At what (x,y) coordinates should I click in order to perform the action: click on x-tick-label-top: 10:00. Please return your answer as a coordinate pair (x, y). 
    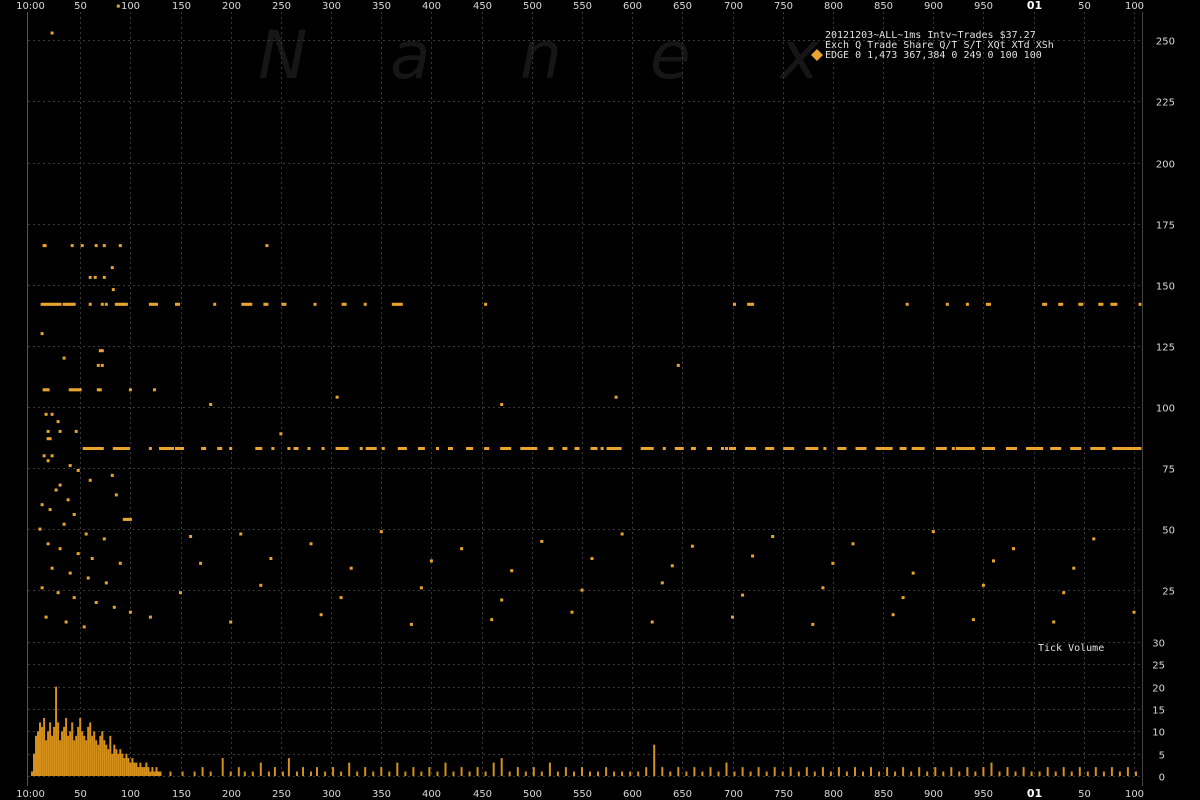
    Looking at the image, I should click on (30, 6).